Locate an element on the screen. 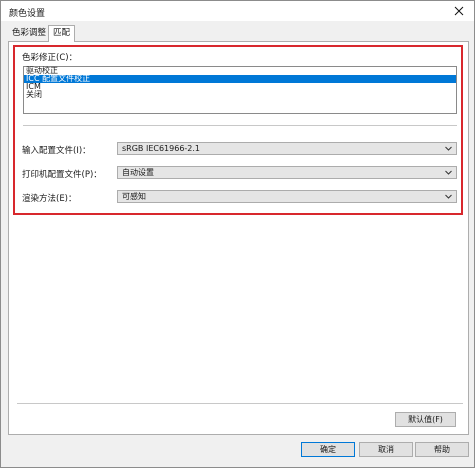 The width and height of the screenshot is (475, 468). section-divider is located at coordinates (240, 125).